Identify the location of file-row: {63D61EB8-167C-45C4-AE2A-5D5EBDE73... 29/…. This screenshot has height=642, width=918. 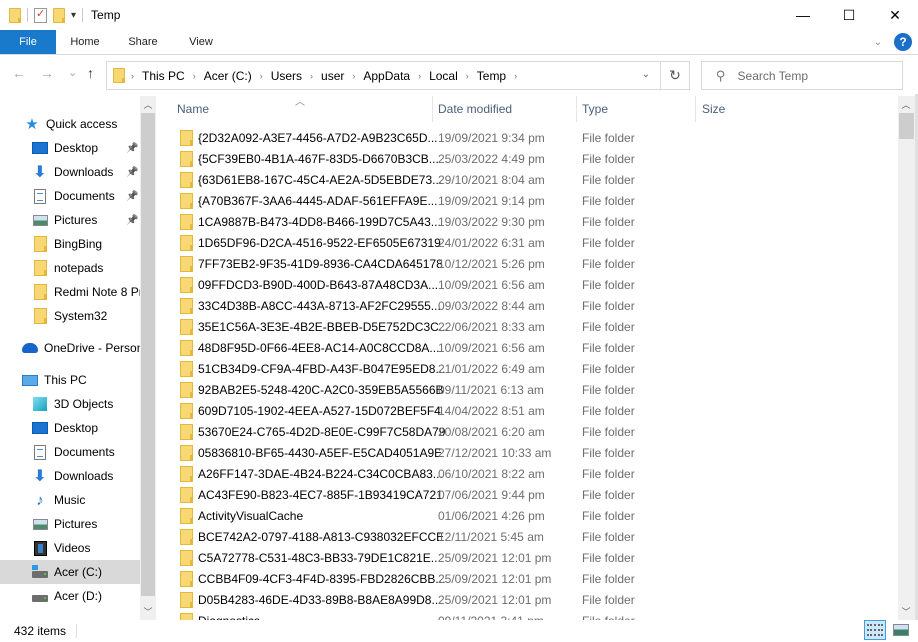
(522, 179).